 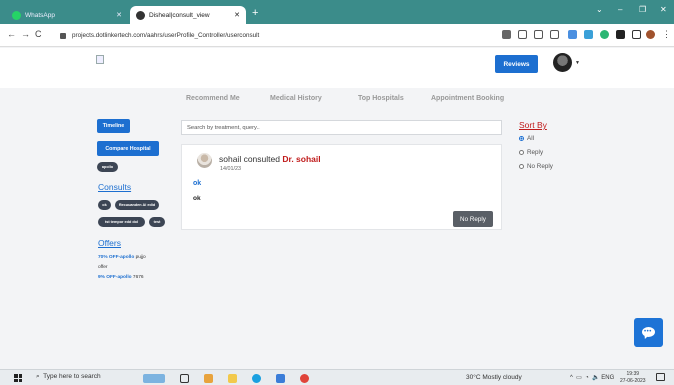 I want to click on caret-down-icon: ▼, so click(x=577, y=63).